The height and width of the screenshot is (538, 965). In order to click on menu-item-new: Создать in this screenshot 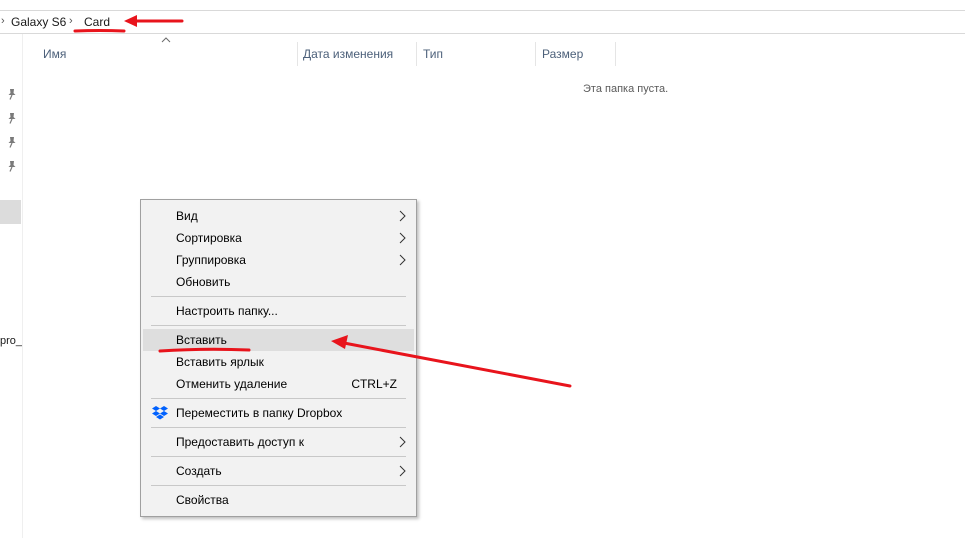, I will do `click(278, 471)`.